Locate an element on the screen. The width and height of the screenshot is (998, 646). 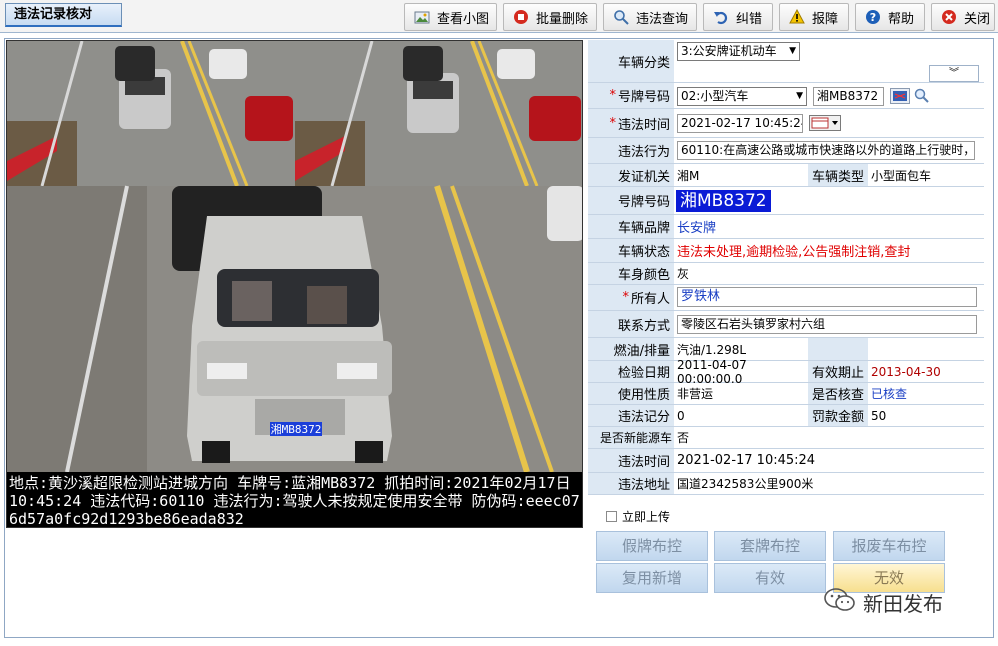
verified-value: 已核查 is located at coordinates (889, 394).